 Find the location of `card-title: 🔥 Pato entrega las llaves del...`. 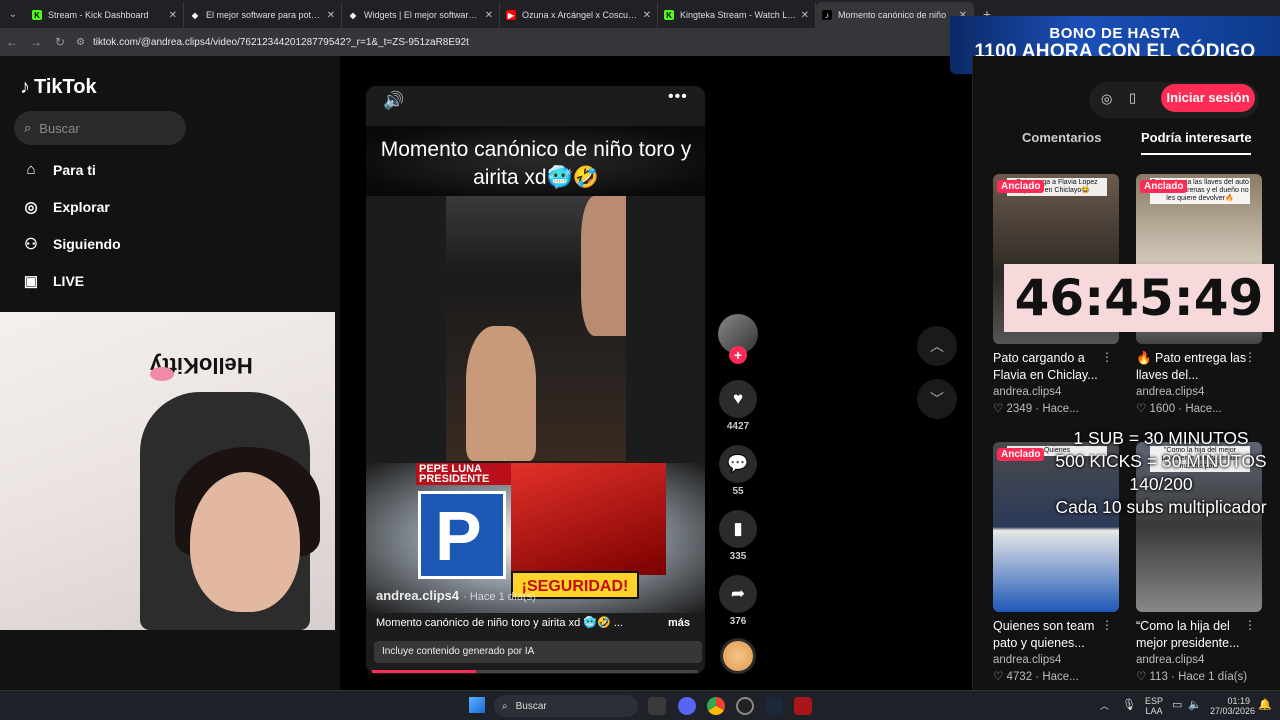

card-title: 🔥 Pato entrega las llaves del... is located at coordinates (1193, 367).